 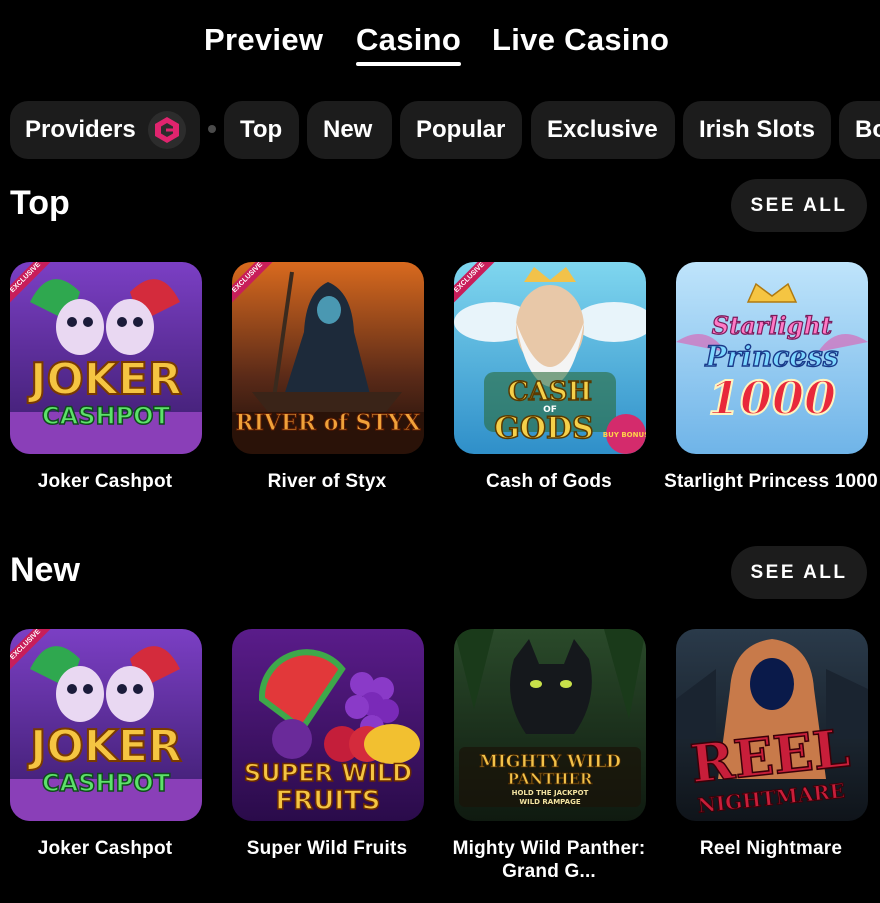 What do you see at coordinates (328, 773) in the screenshot?
I see `super-wild-fruits-logo-text: SUPER WILD` at bounding box center [328, 773].